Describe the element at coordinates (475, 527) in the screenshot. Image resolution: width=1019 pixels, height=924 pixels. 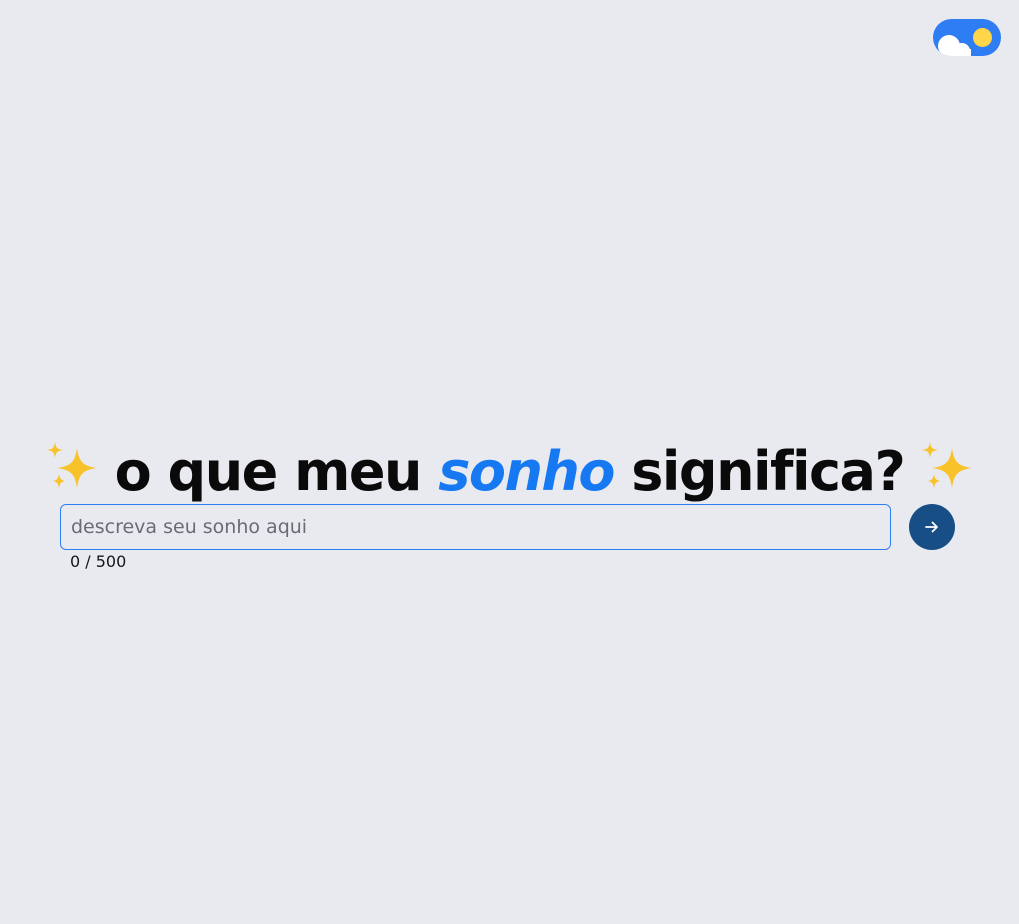
I see `dream-input` at that location.